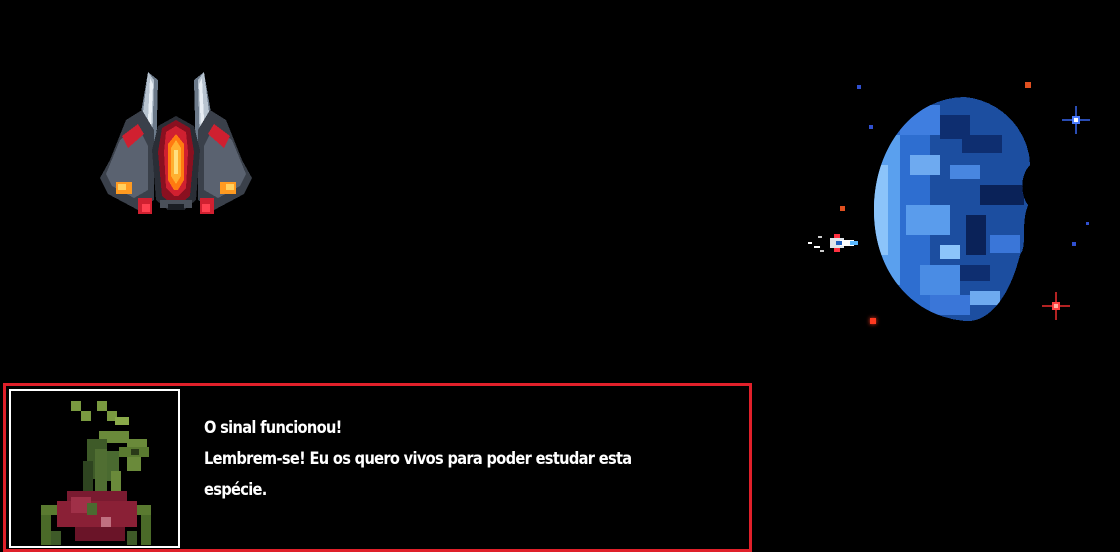 The width and height of the screenshot is (1120, 552). What do you see at coordinates (176, 143) in the screenshot?
I see `enemy-spaceship-icon` at bounding box center [176, 143].